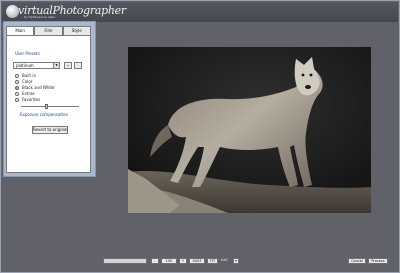 This screenshot has width=400, height=273. I want to click on radio-label: Color, so click(27, 81).